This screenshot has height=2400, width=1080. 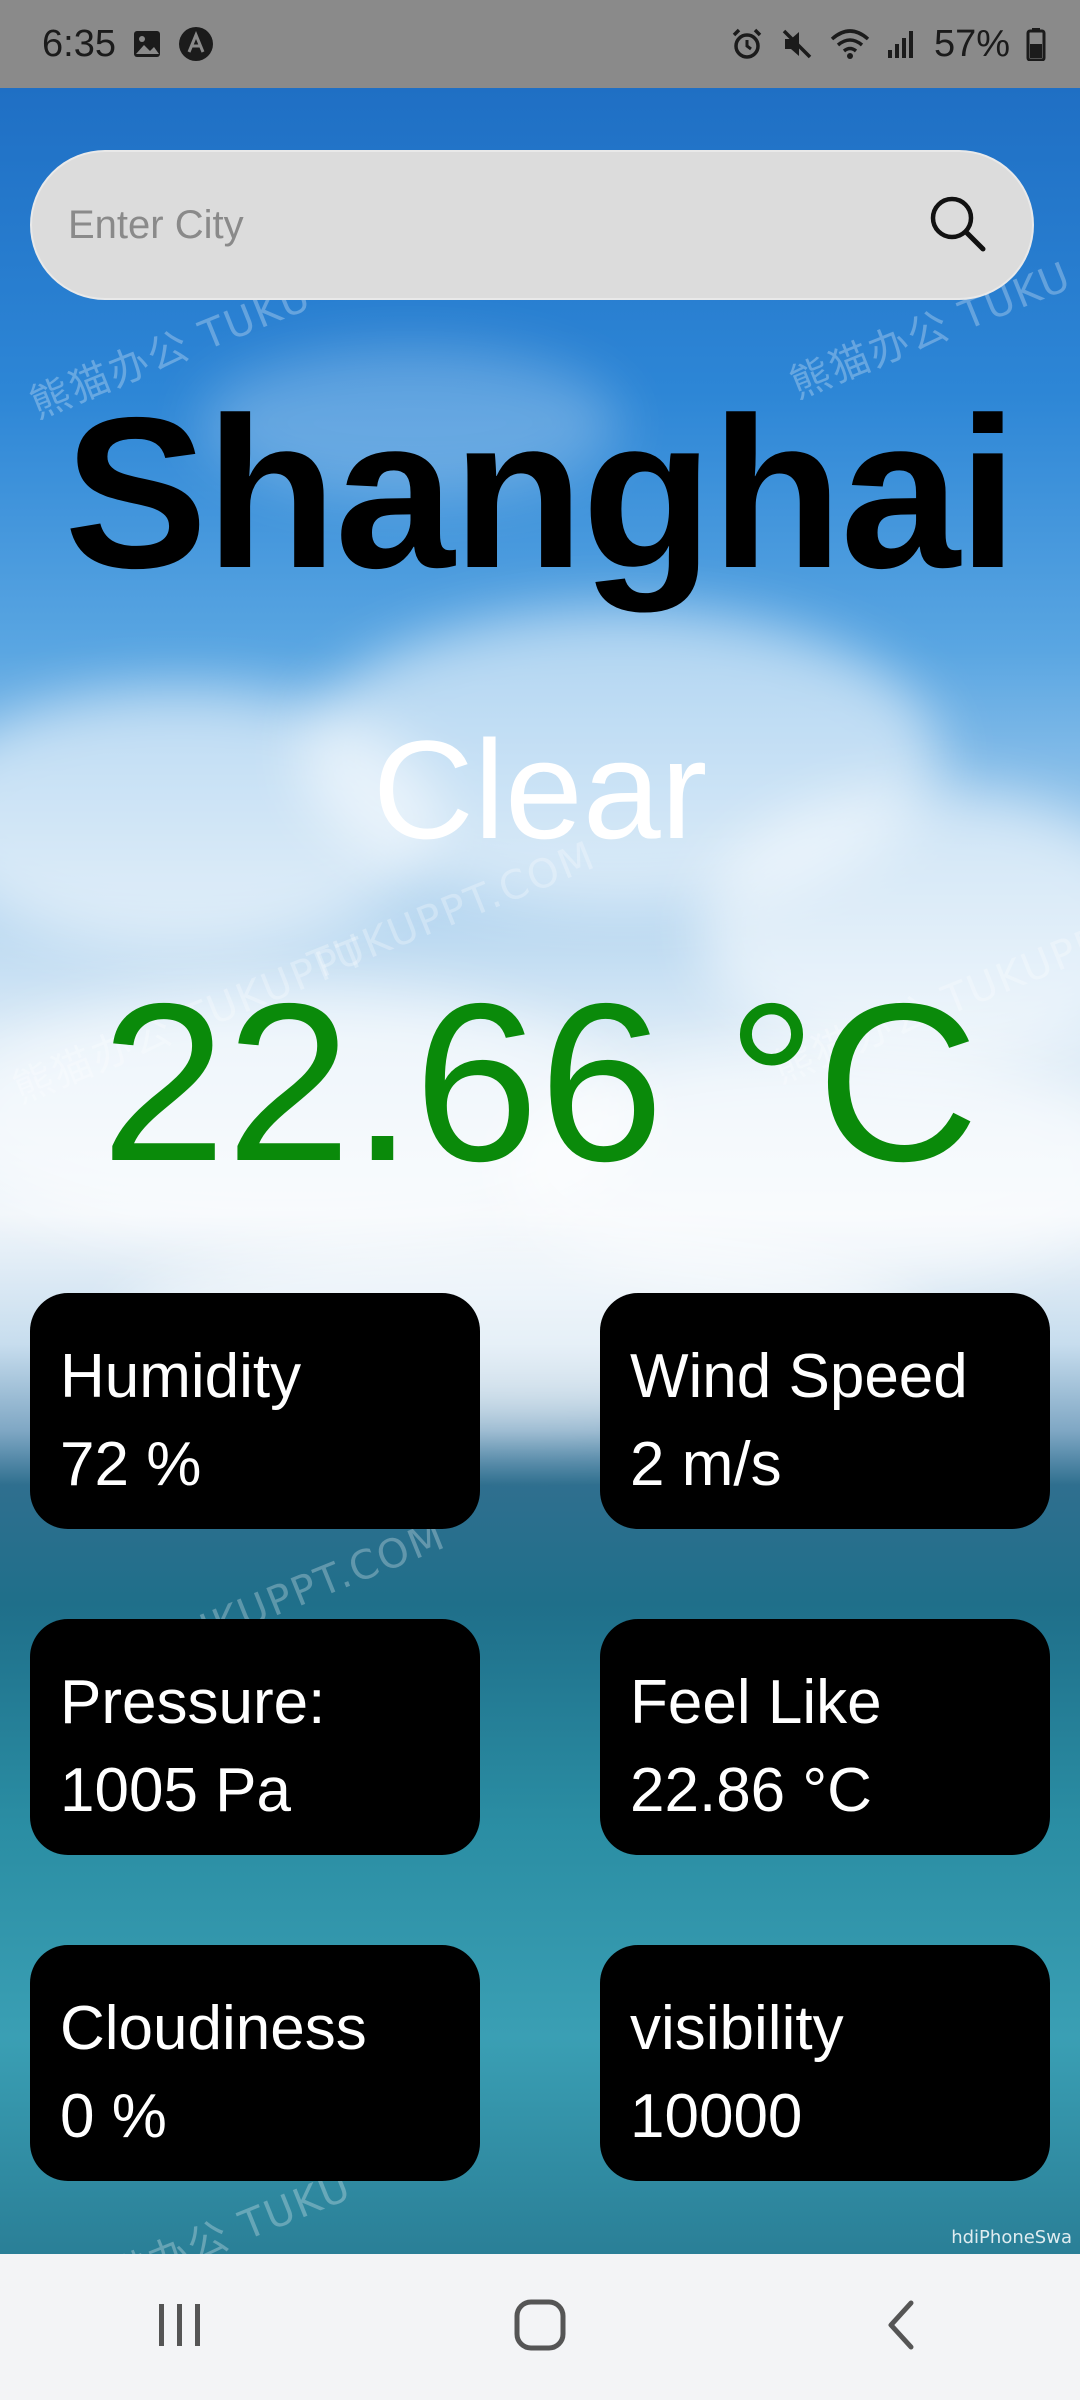 I want to click on card-label: Pressure:, so click(x=193, y=1702).